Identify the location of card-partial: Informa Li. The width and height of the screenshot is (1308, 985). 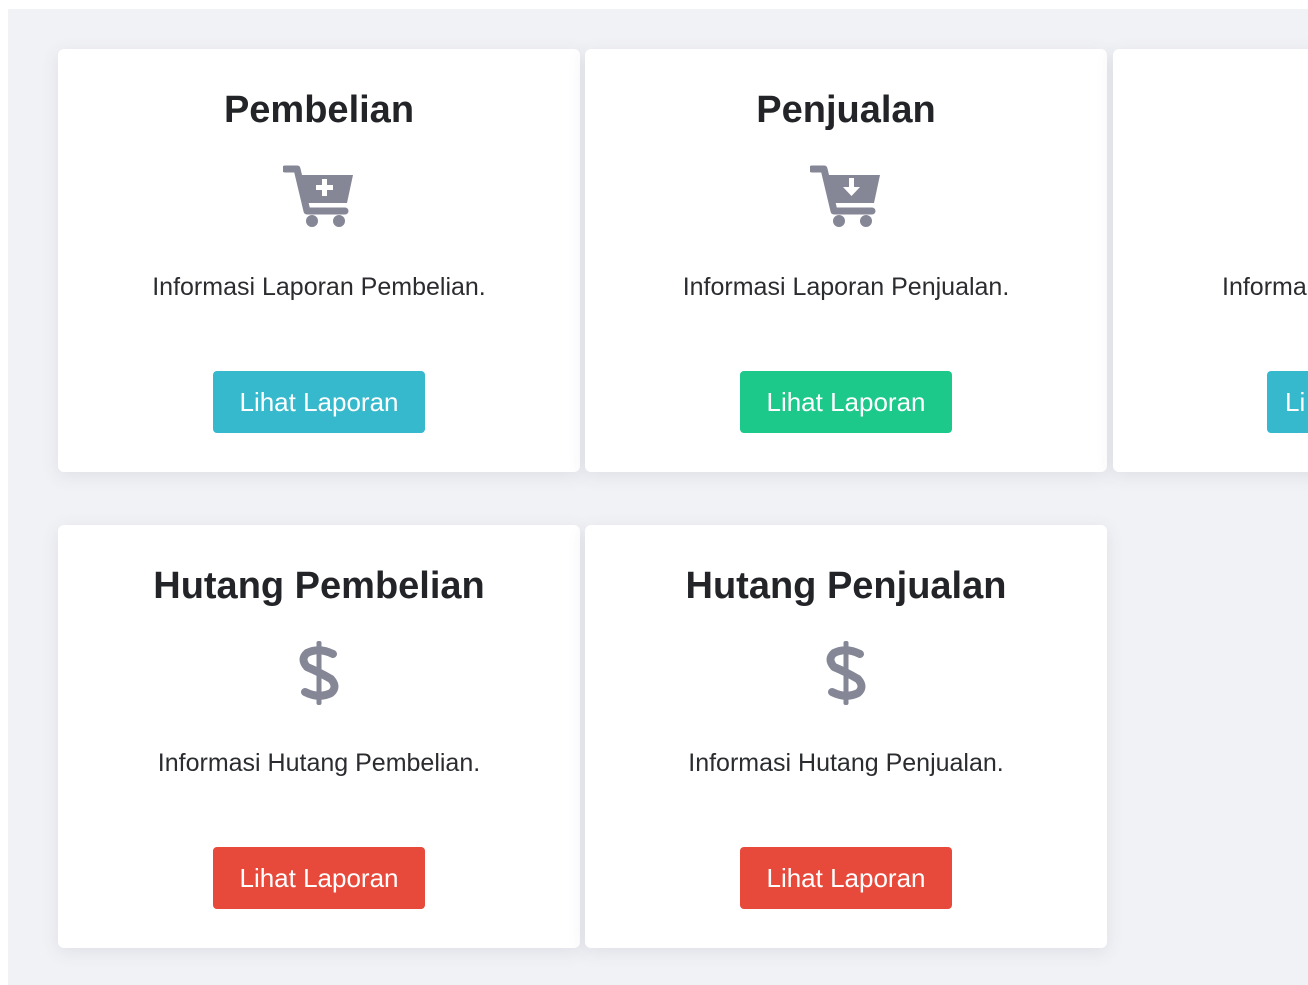
(1210, 260).